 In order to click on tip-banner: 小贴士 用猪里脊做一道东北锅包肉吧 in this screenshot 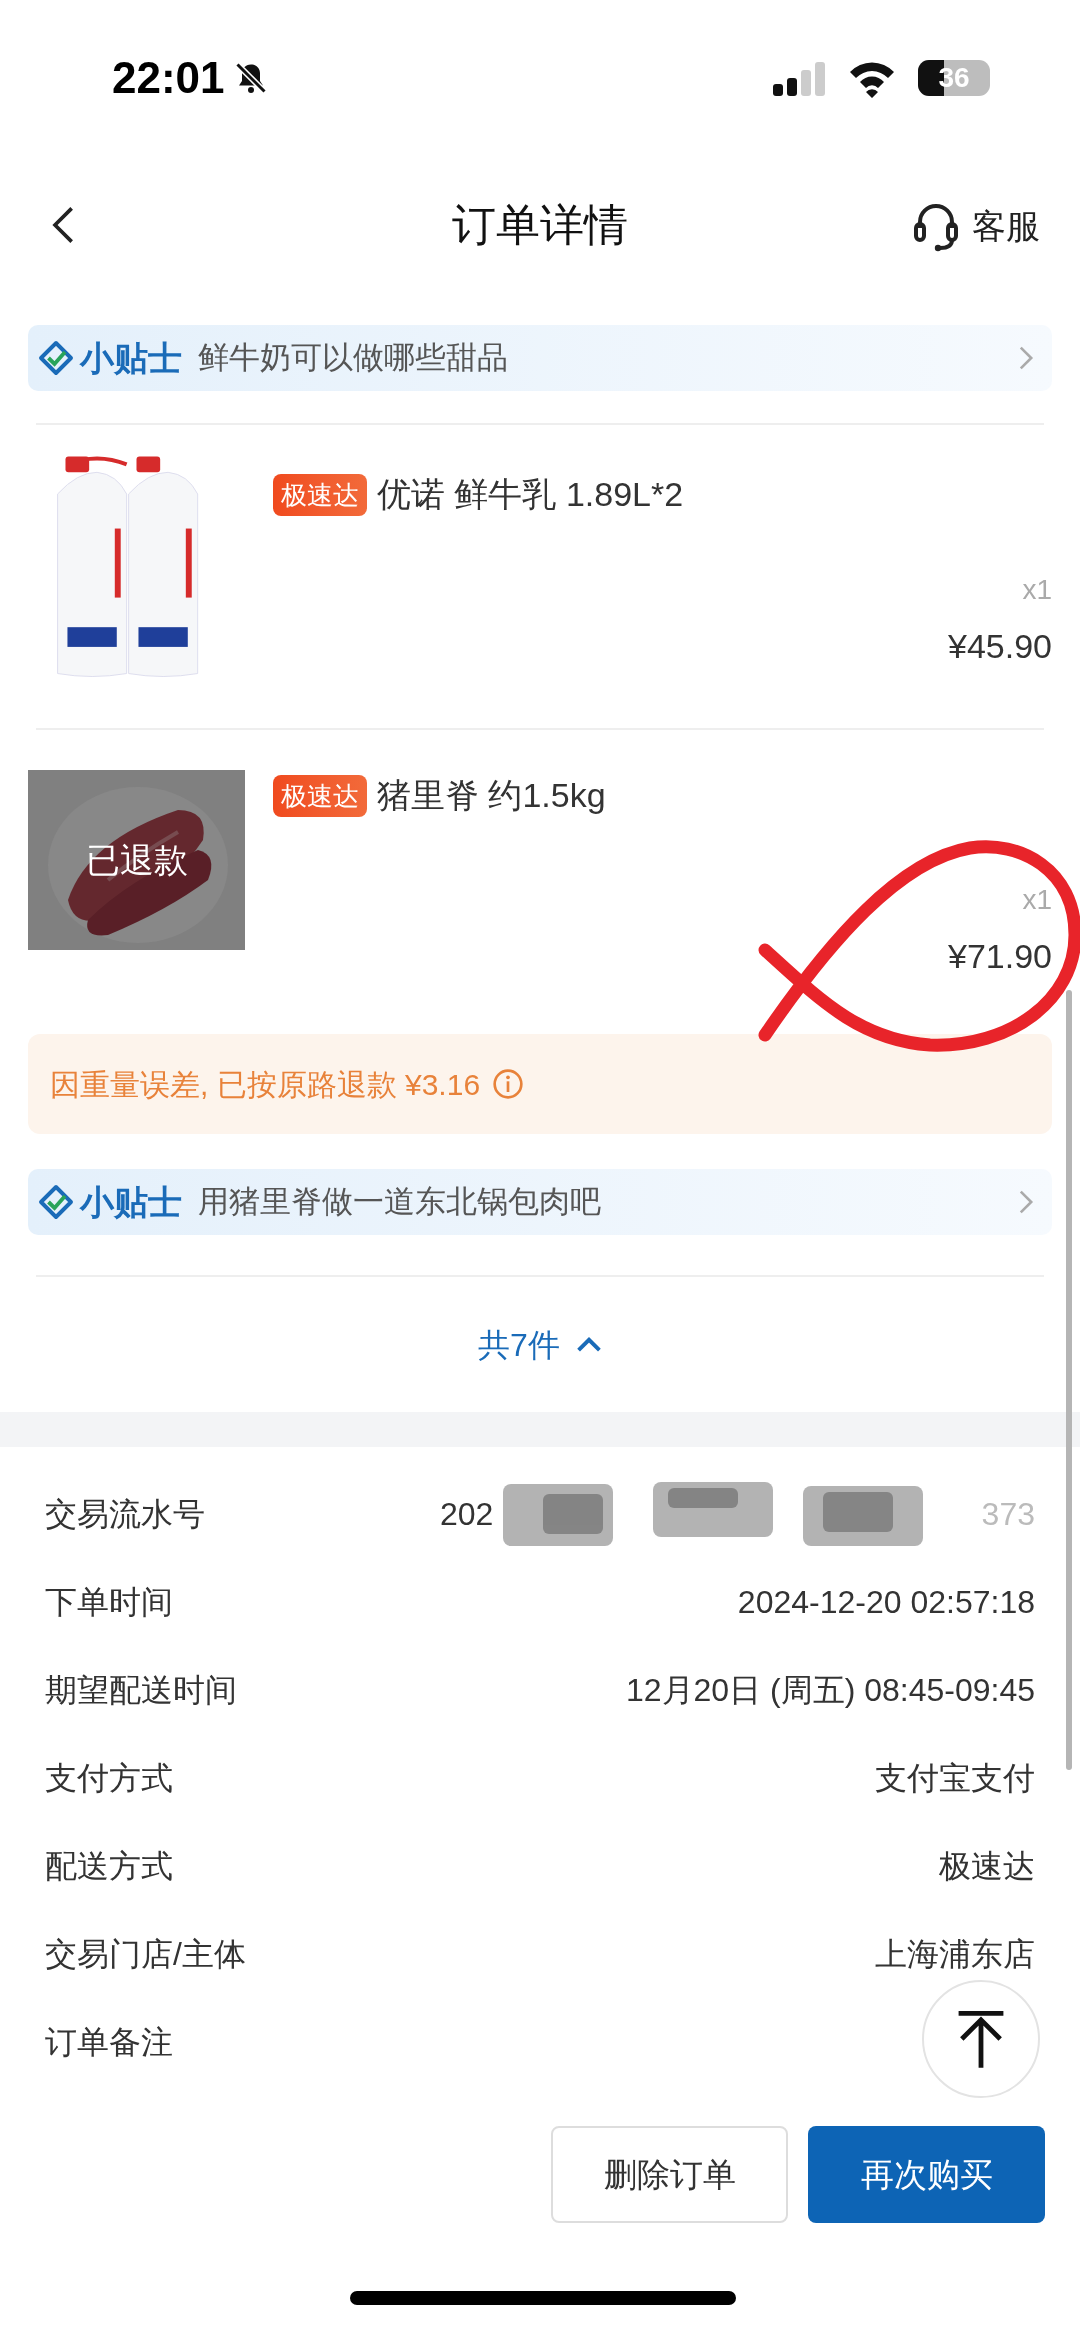, I will do `click(540, 1202)`.